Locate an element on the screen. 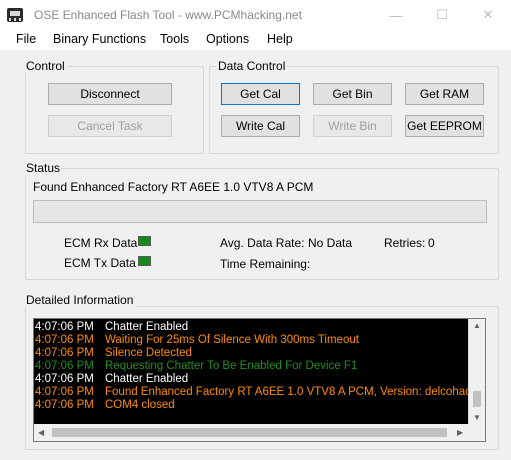 This screenshot has width=511, height=460. maximize-button: ☐ is located at coordinates (442, 15).